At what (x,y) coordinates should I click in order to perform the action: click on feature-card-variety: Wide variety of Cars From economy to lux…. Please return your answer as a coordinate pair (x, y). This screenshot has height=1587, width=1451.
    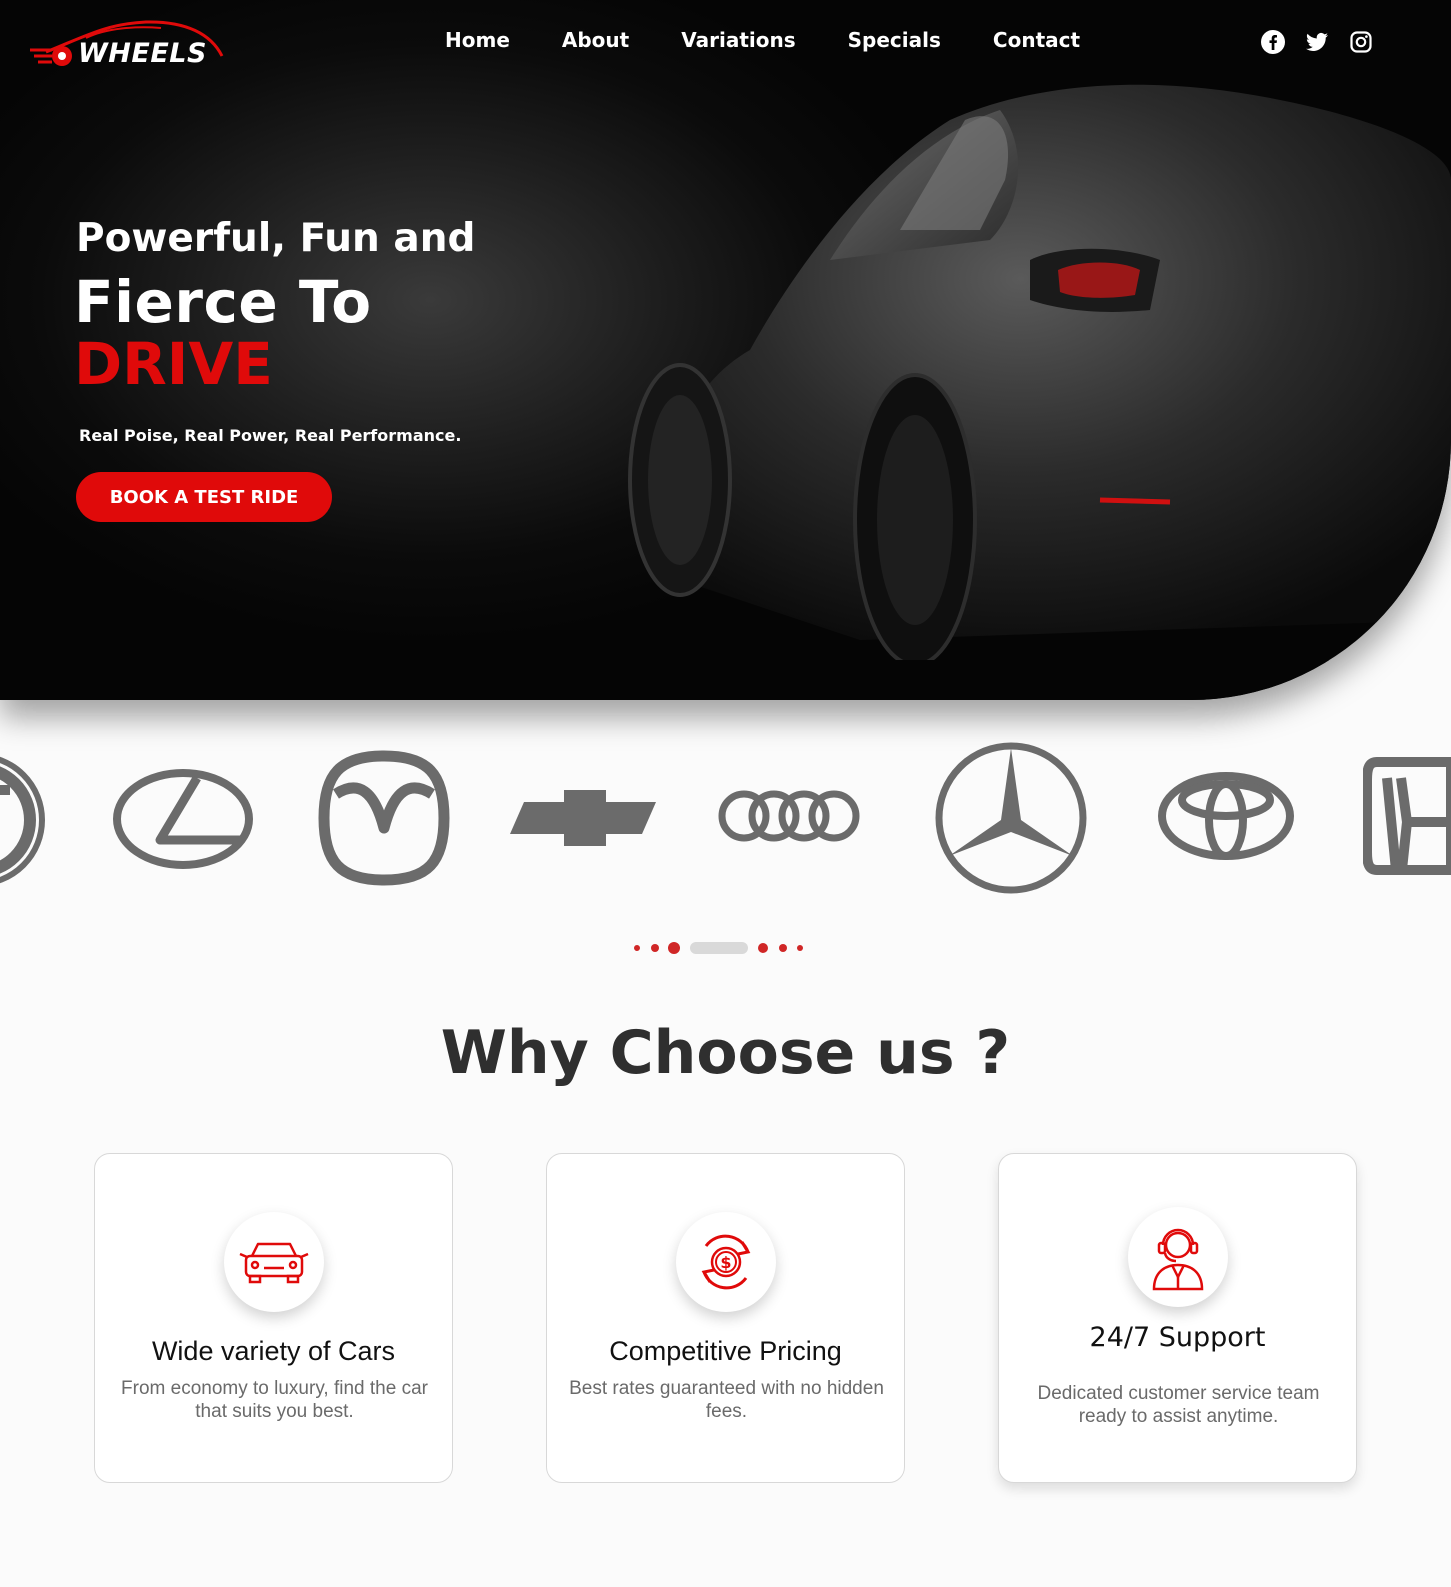
    Looking at the image, I should click on (273, 1318).